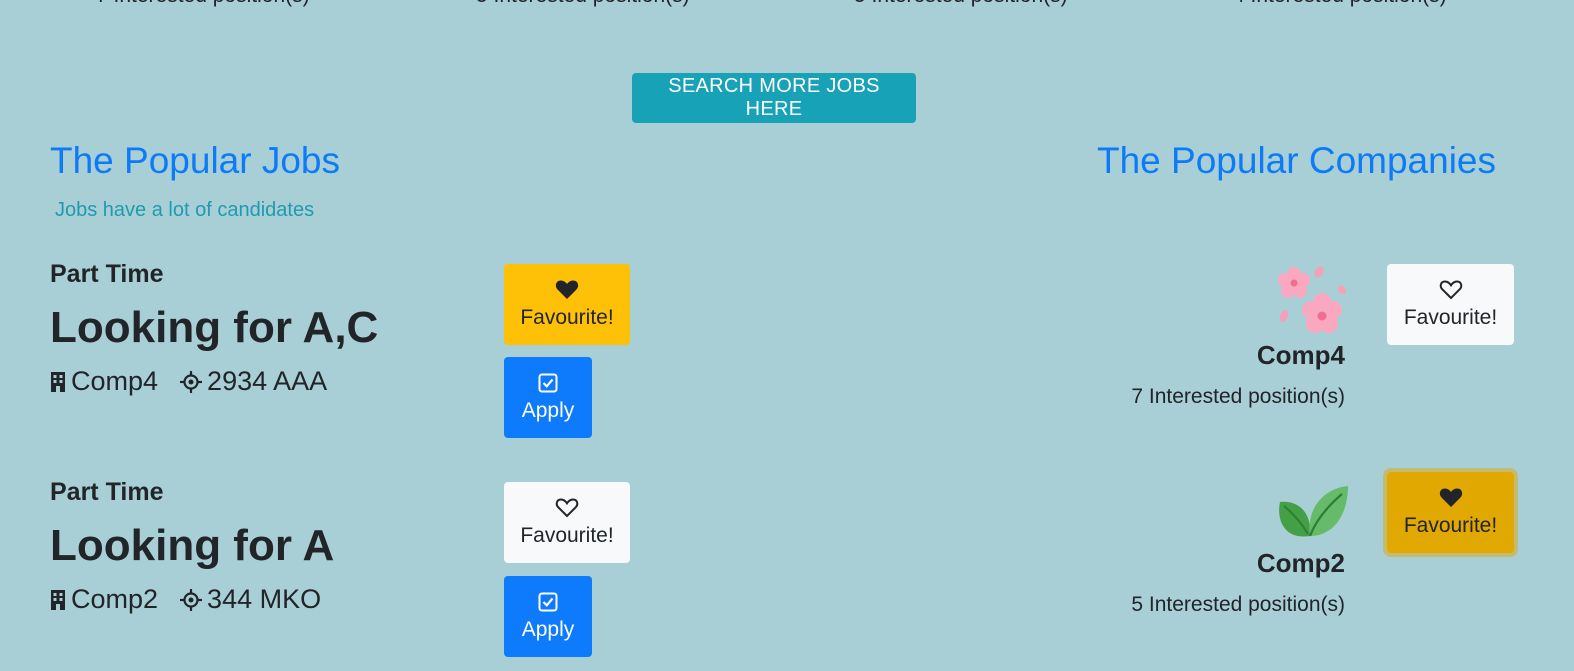 The height and width of the screenshot is (671, 1574). What do you see at coordinates (567, 522) in the screenshot?
I see `favourite-job-button-2: Favourite!` at bounding box center [567, 522].